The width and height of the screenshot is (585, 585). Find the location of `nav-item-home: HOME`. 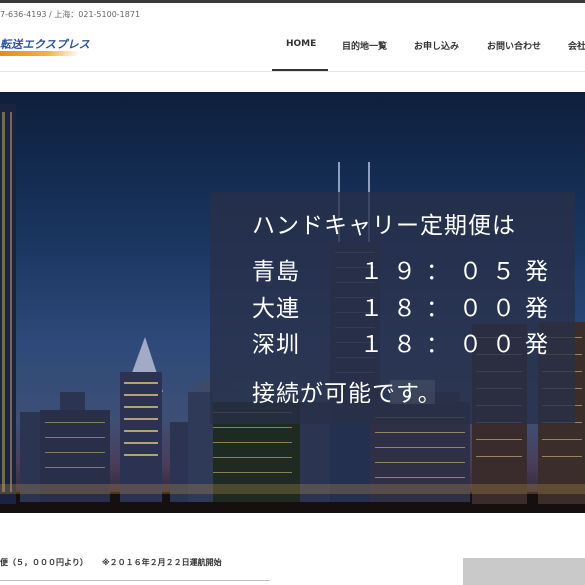

nav-item-home: HOME is located at coordinates (301, 44).